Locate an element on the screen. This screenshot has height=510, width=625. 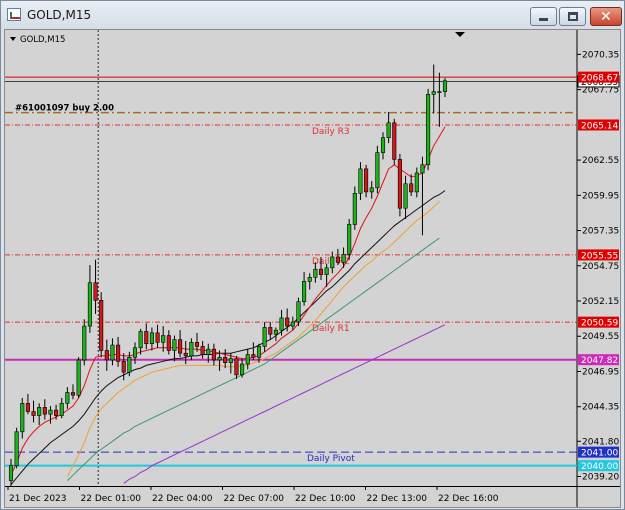
x-tick-label: 22 Dec 10:00 is located at coordinates (325, 499).